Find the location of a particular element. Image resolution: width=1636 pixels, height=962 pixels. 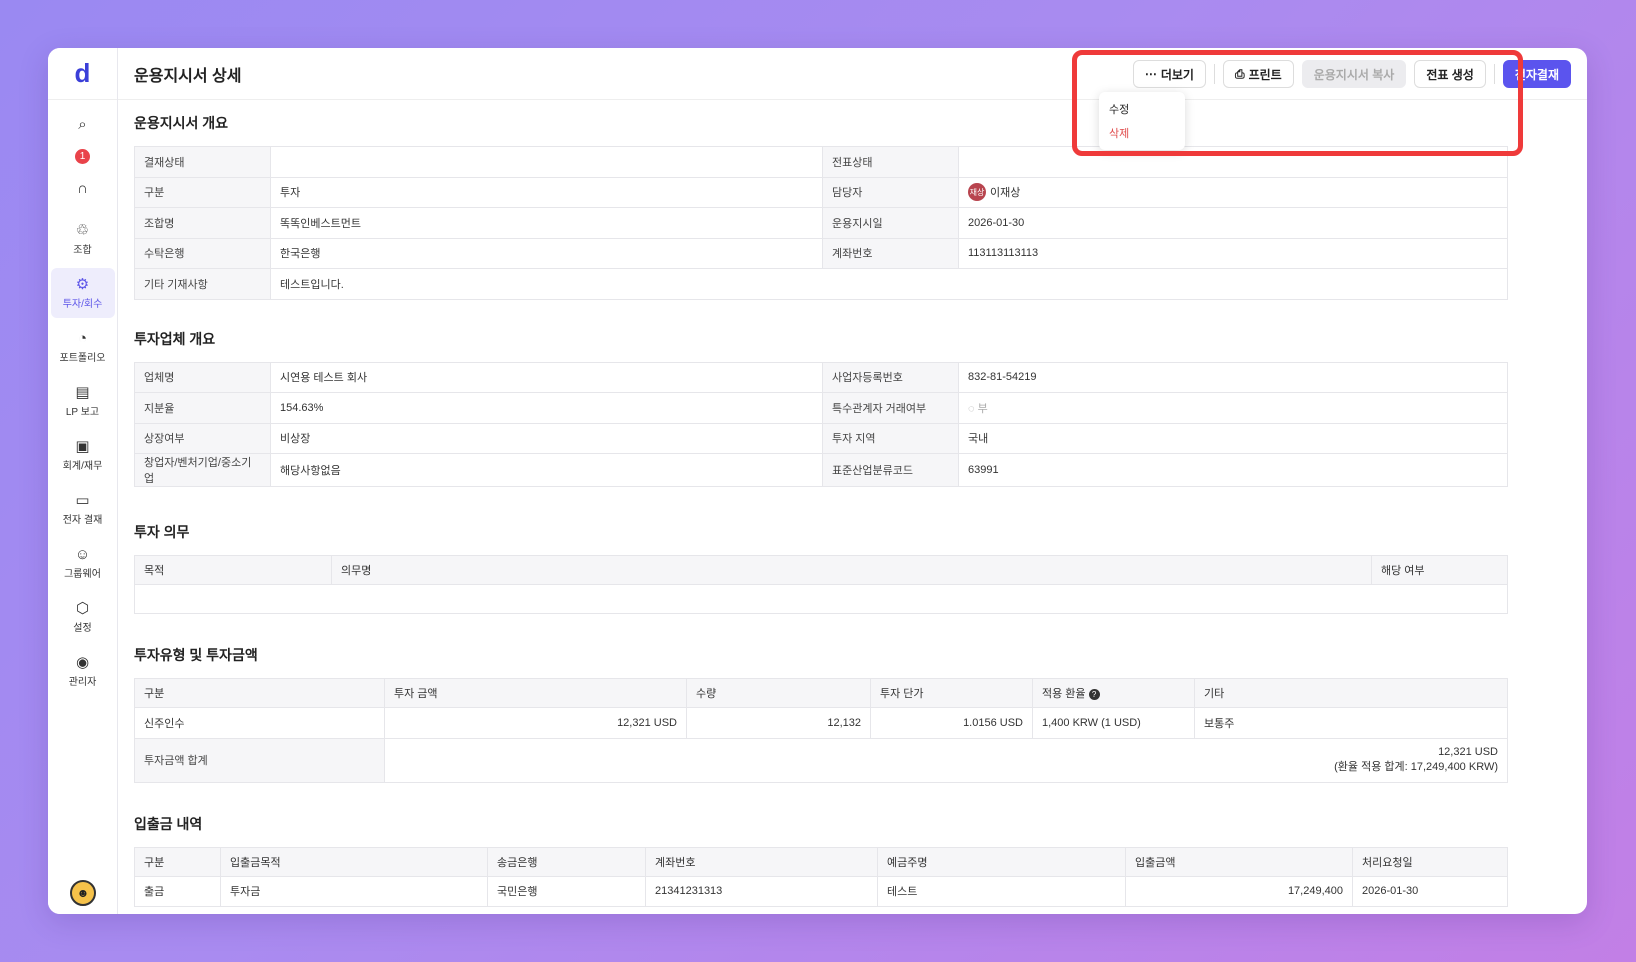

notification-badge: 1 is located at coordinates (82, 156).